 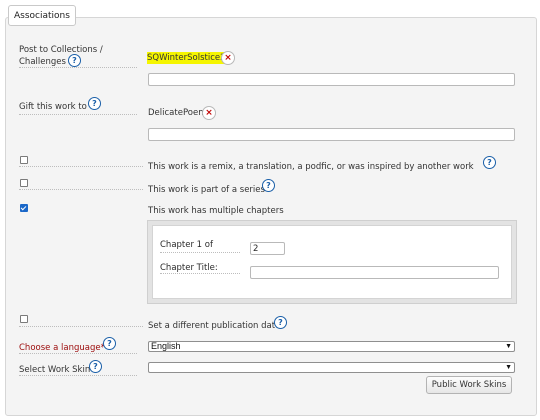 What do you see at coordinates (61, 56) in the screenshot?
I see `collections-label: Post to Collections / Challenges` at bounding box center [61, 56].